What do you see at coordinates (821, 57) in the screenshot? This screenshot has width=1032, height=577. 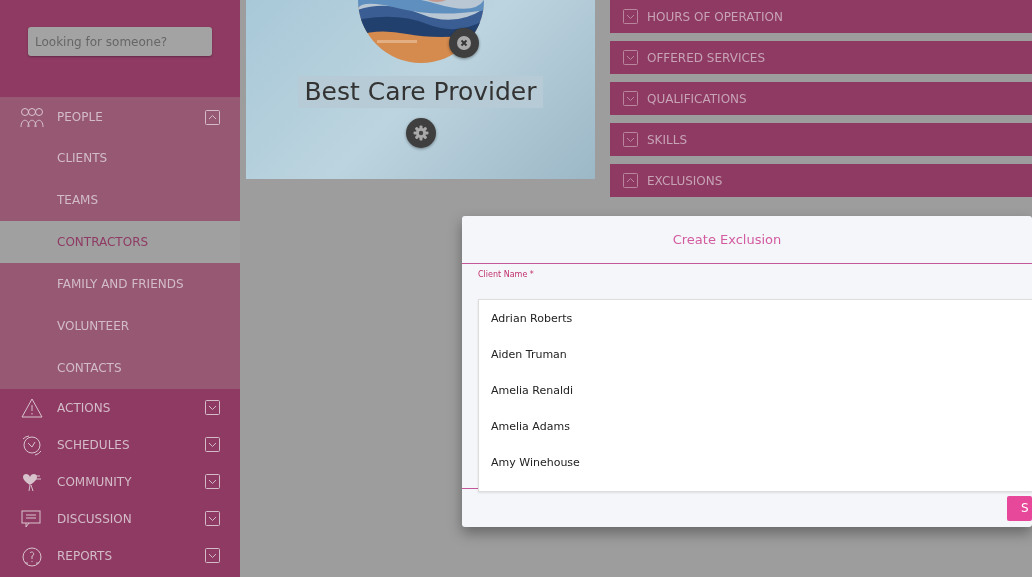 I see `accordion-header: OFFERED SERVICES` at bounding box center [821, 57].